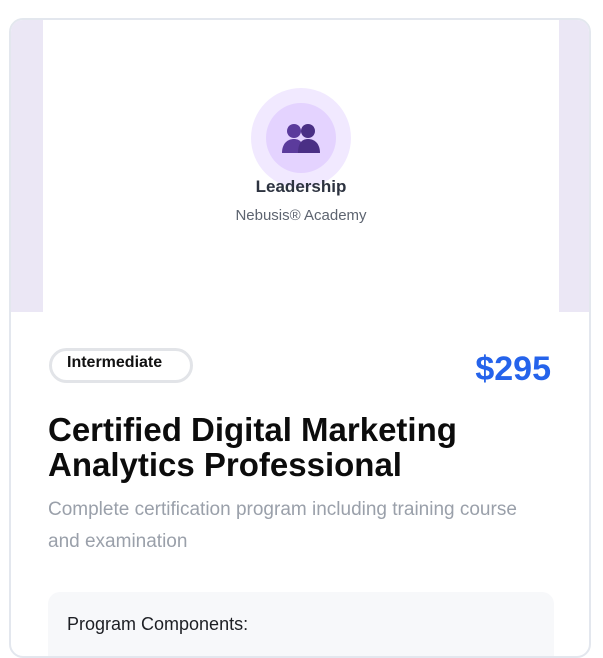 The width and height of the screenshot is (603, 658). What do you see at coordinates (115, 362) in the screenshot?
I see `level-badge-label: Intermediate` at bounding box center [115, 362].